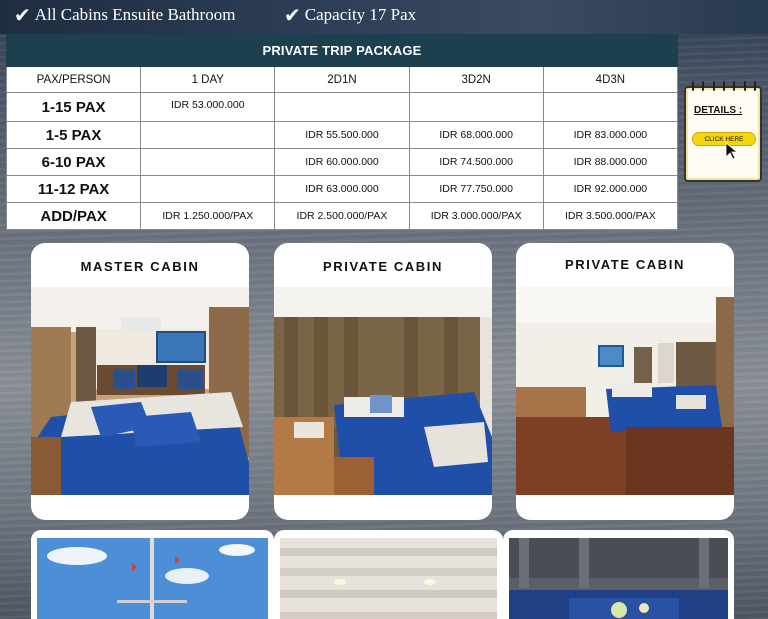 The height and width of the screenshot is (619, 768). Describe the element at coordinates (723, 131) in the screenshot. I see `details-notepad: DETAILS : CLICK HERE` at that location.